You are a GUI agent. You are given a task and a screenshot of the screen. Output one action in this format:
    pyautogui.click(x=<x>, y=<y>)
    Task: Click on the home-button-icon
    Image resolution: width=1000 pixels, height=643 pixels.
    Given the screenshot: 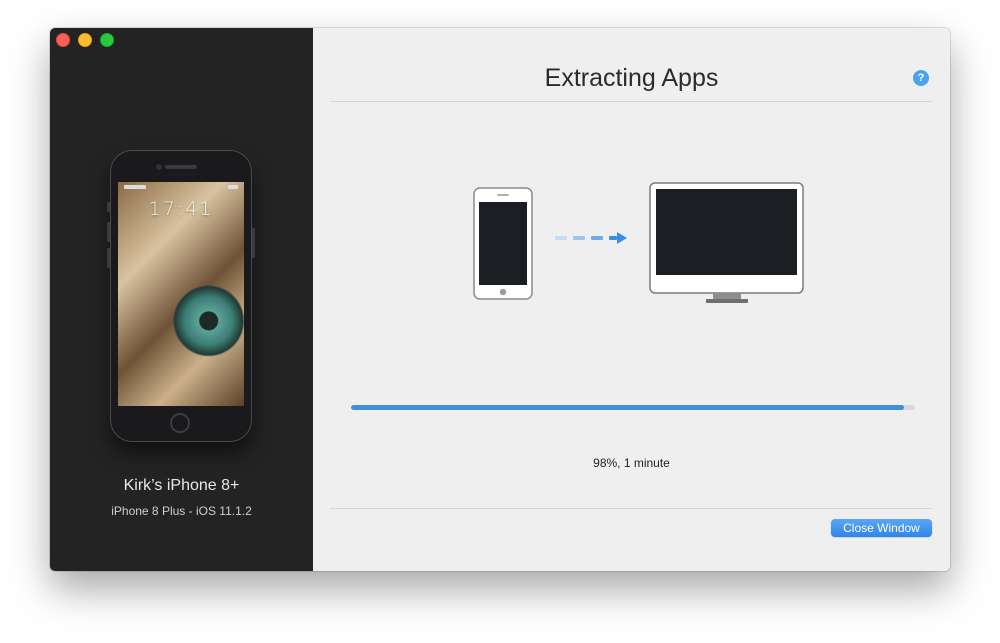 What is the action you would take?
    pyautogui.click(x=180, y=423)
    